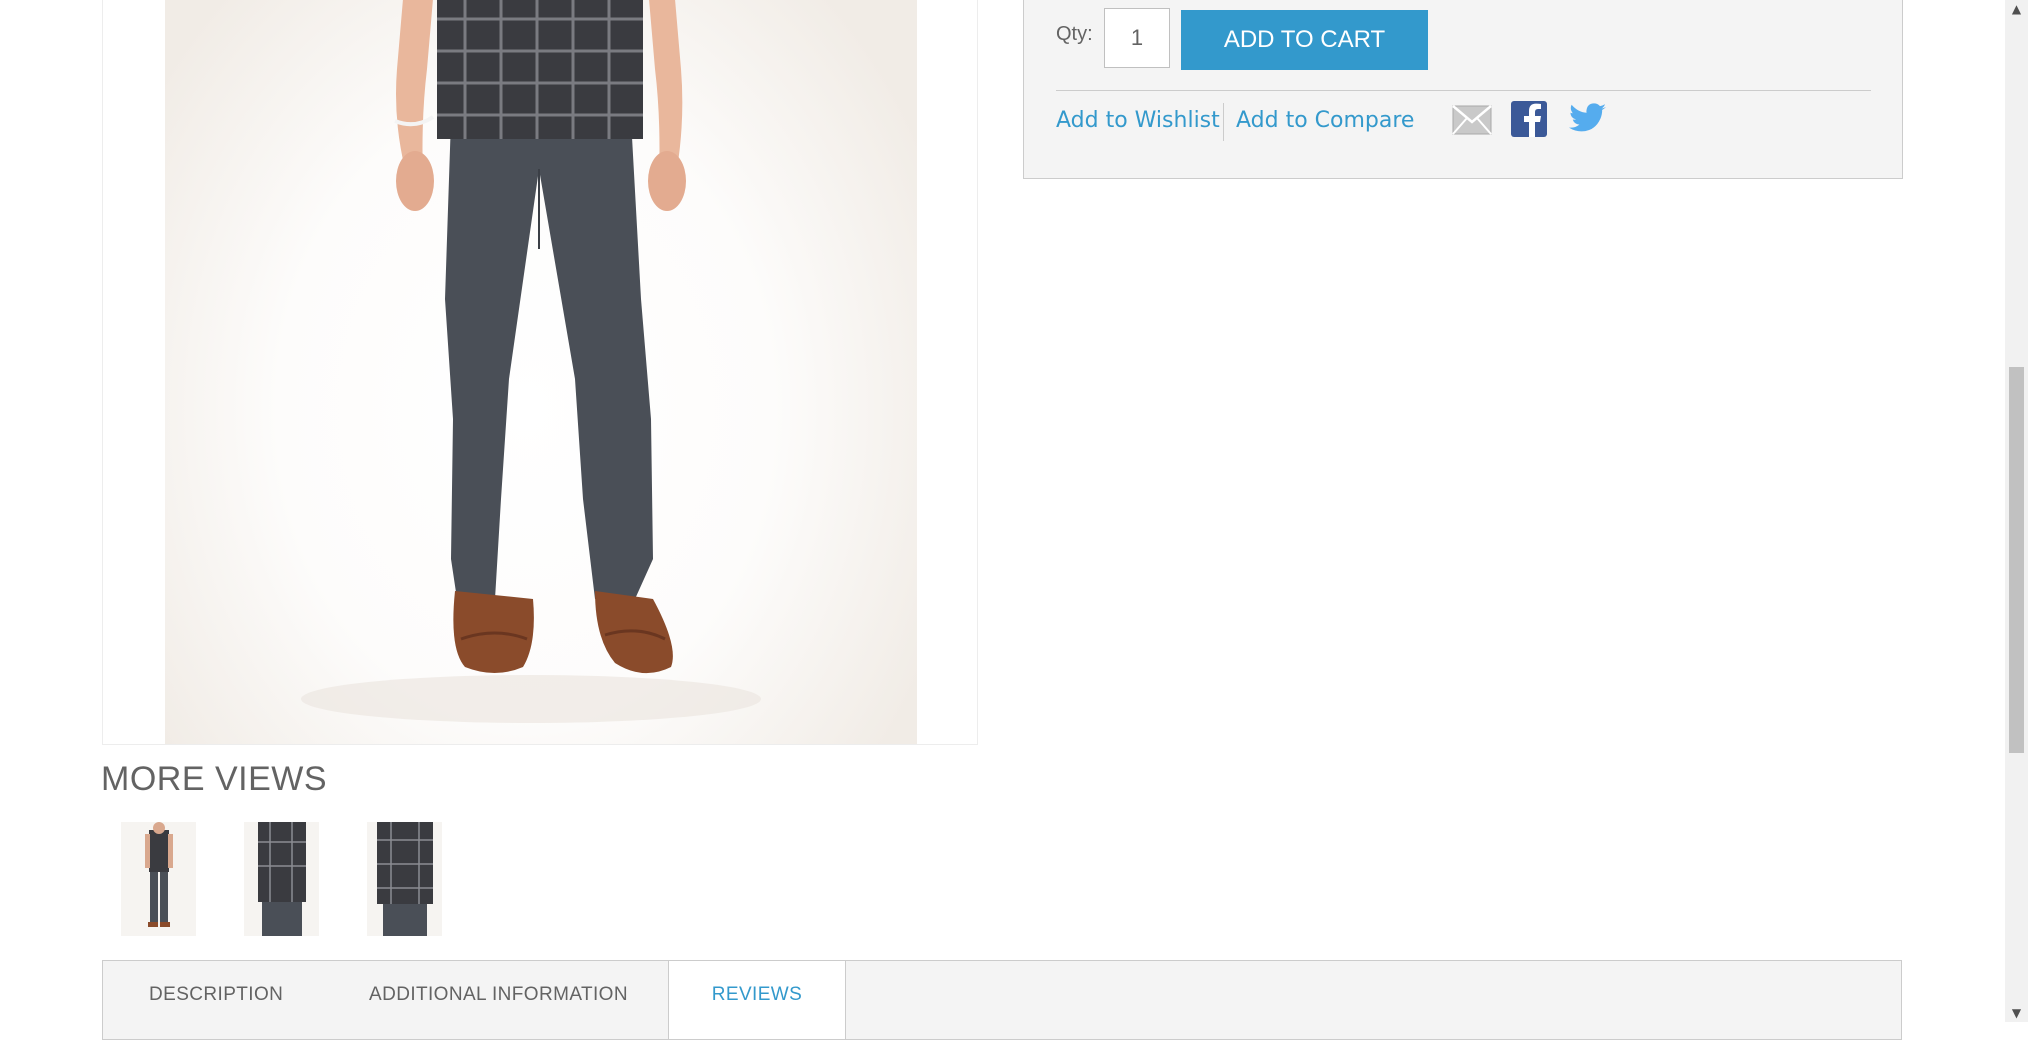  Describe the element at coordinates (2016, 1013) in the screenshot. I see `scroll-down-arrow-icon: ▼` at that location.